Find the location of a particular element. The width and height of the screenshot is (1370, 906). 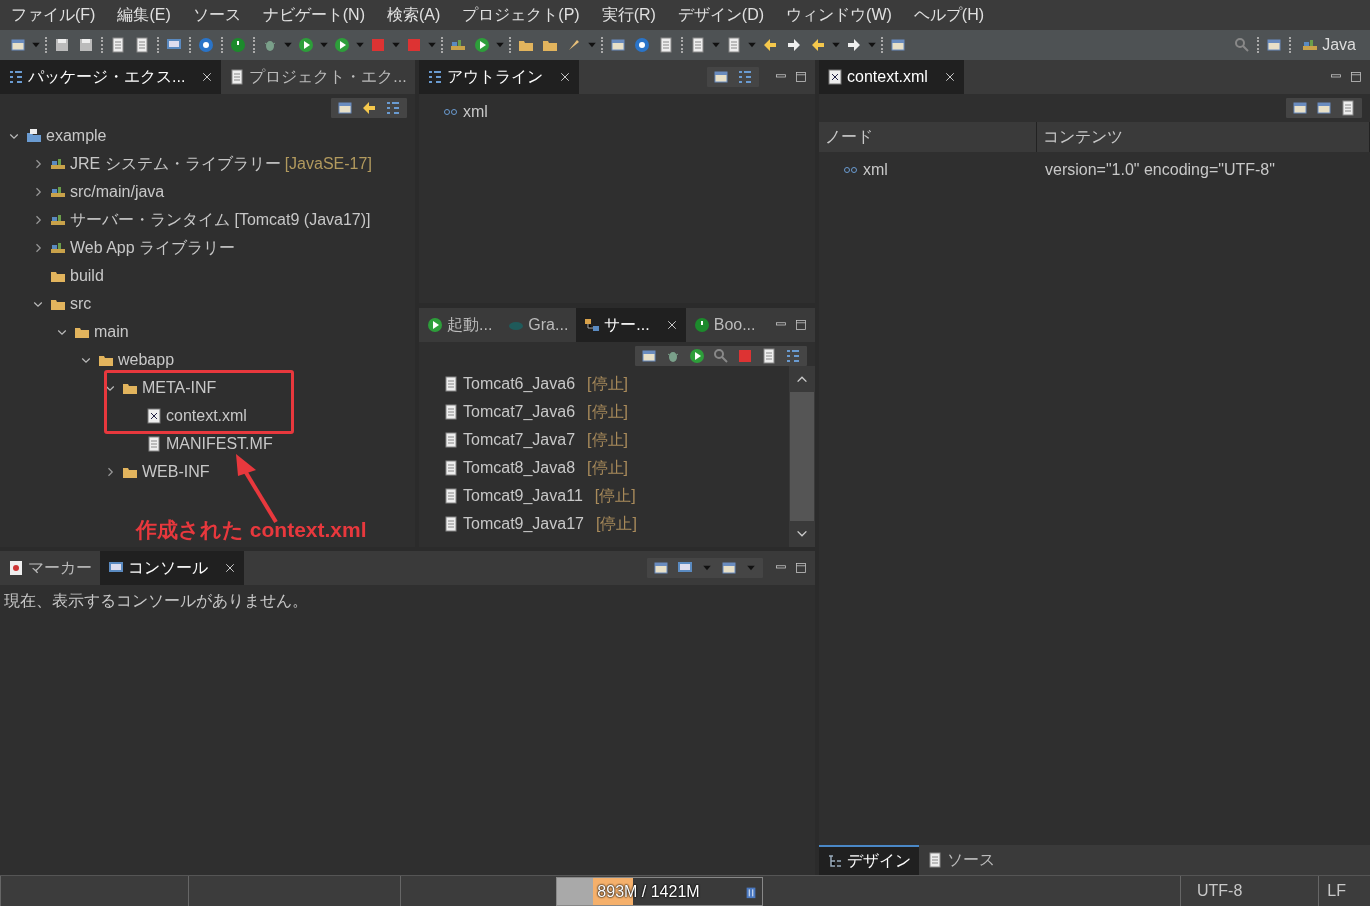

tree-item: build is located at coordinates (87, 276).